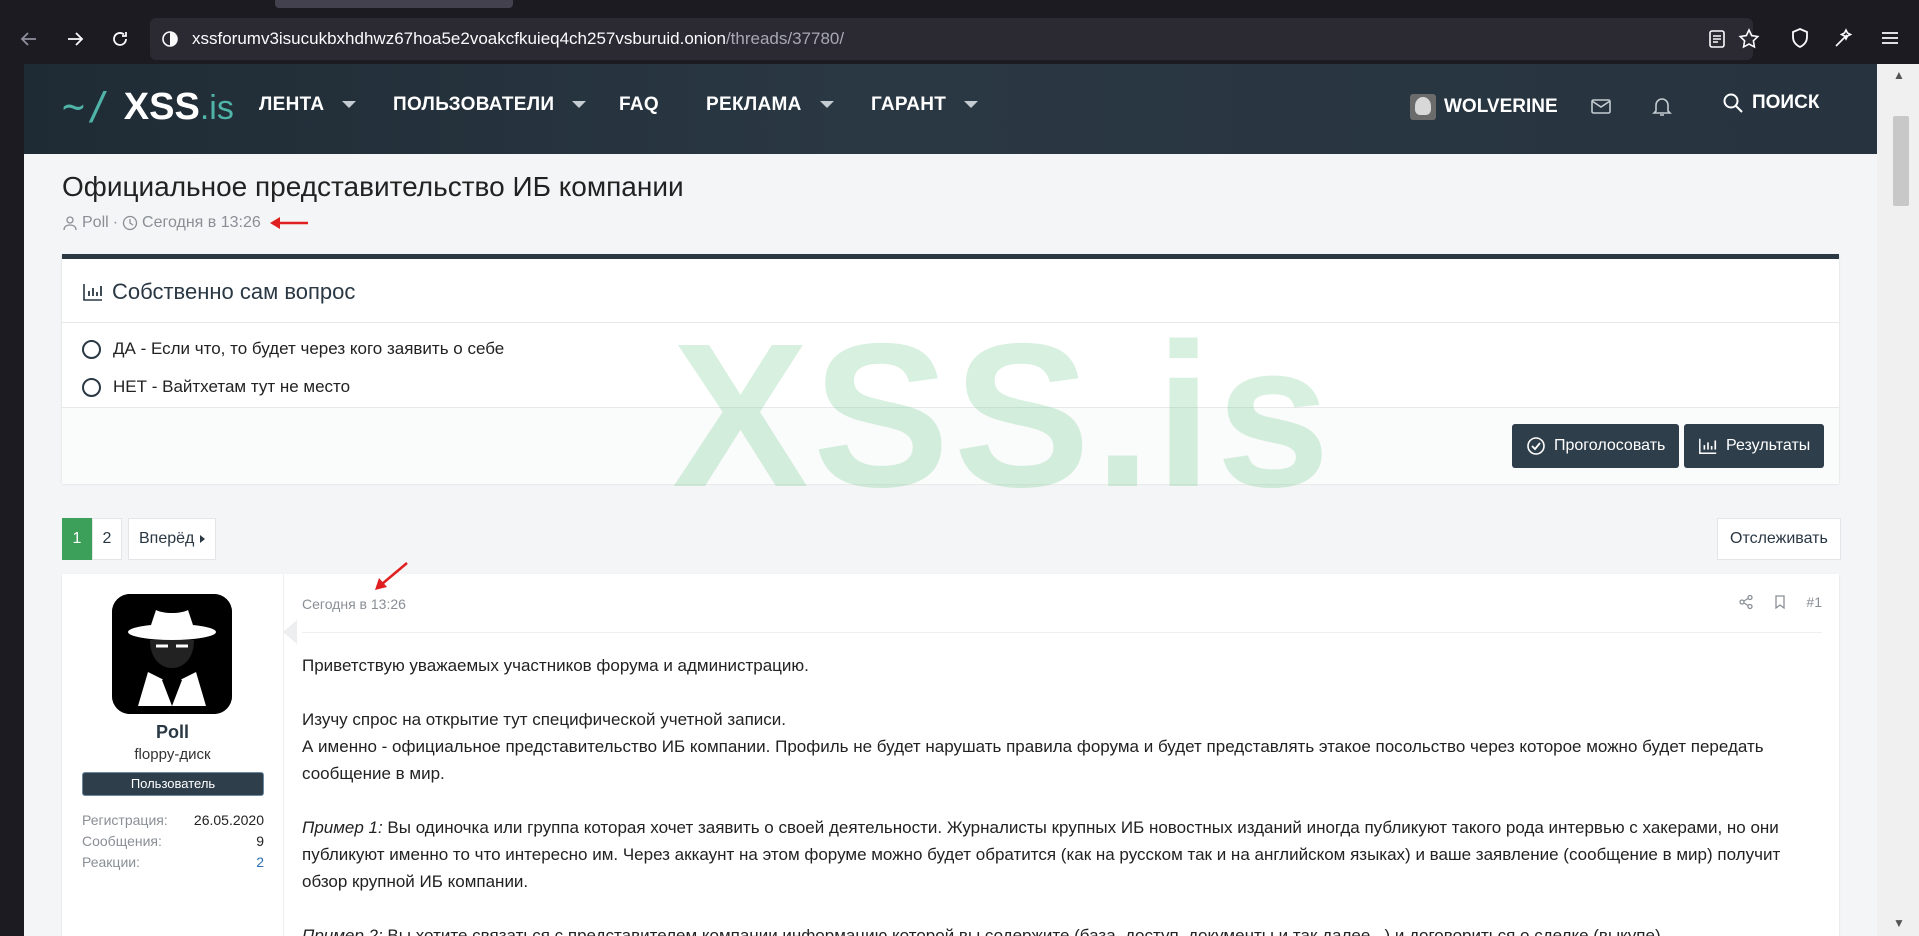  I want to click on page-1: 1, so click(77, 539).